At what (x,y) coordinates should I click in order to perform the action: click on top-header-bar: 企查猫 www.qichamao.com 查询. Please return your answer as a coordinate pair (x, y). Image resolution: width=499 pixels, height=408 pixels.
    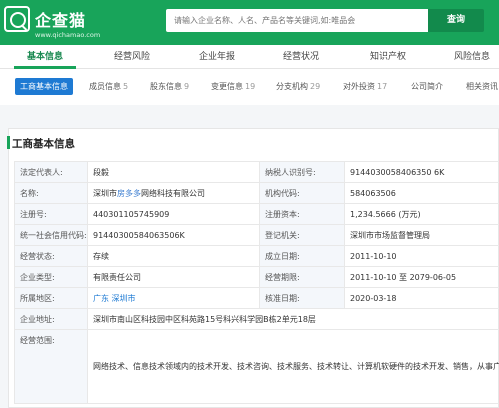
    Looking at the image, I should click on (249, 22).